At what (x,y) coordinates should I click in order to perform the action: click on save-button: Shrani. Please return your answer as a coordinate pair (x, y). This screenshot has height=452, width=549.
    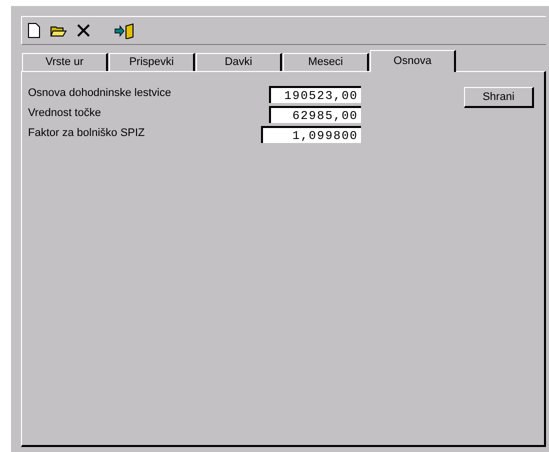
    Looking at the image, I should click on (499, 97).